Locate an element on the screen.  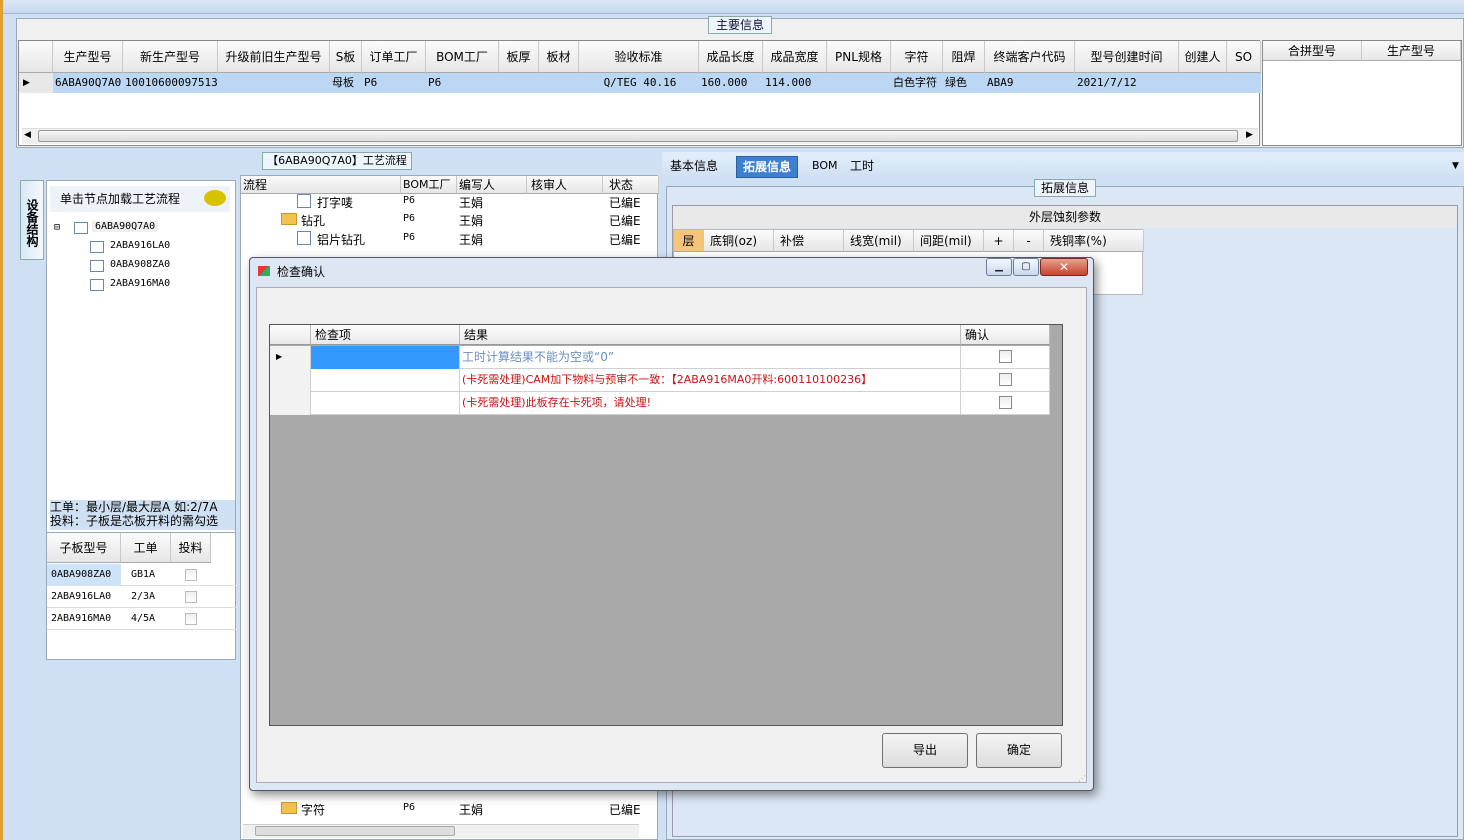
col-header: 终端客户代码 is located at coordinates (1030, 57).